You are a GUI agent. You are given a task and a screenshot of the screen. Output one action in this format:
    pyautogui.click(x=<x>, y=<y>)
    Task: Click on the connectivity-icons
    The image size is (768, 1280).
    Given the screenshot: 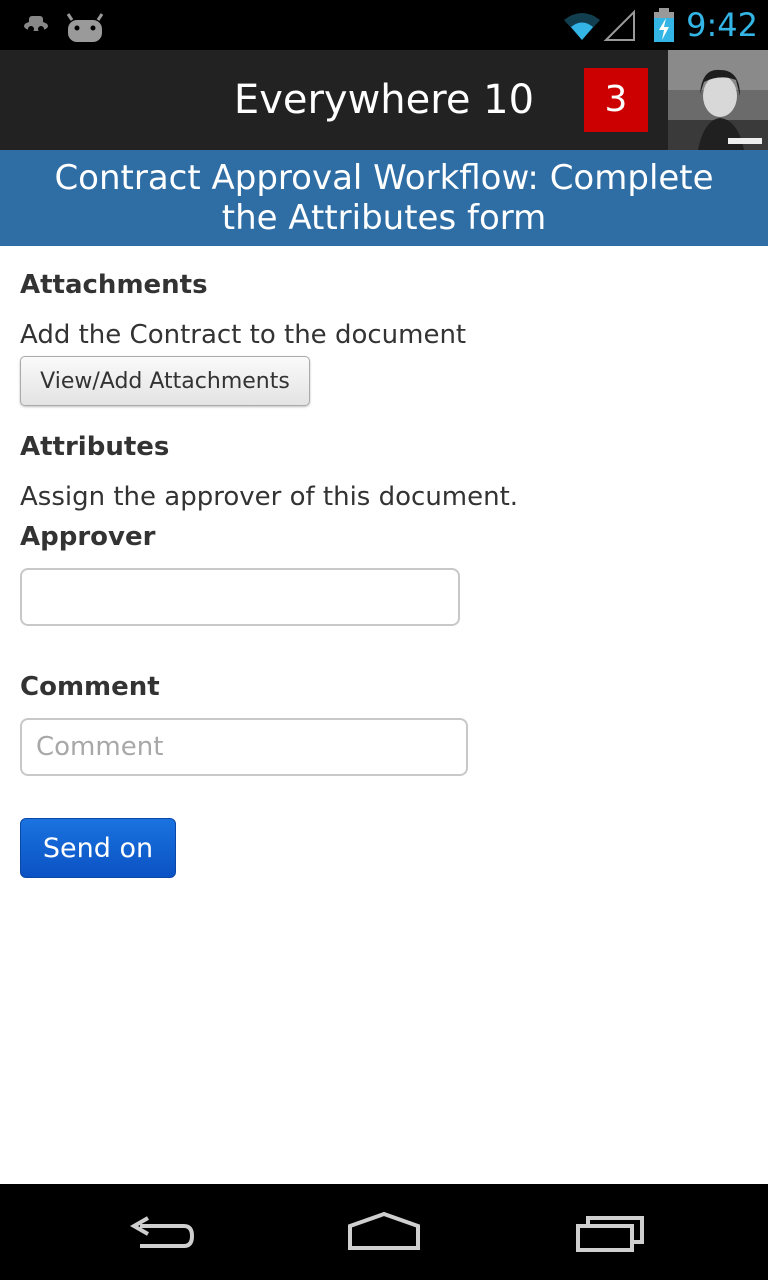 What is the action you would take?
    pyautogui.click(x=600, y=25)
    